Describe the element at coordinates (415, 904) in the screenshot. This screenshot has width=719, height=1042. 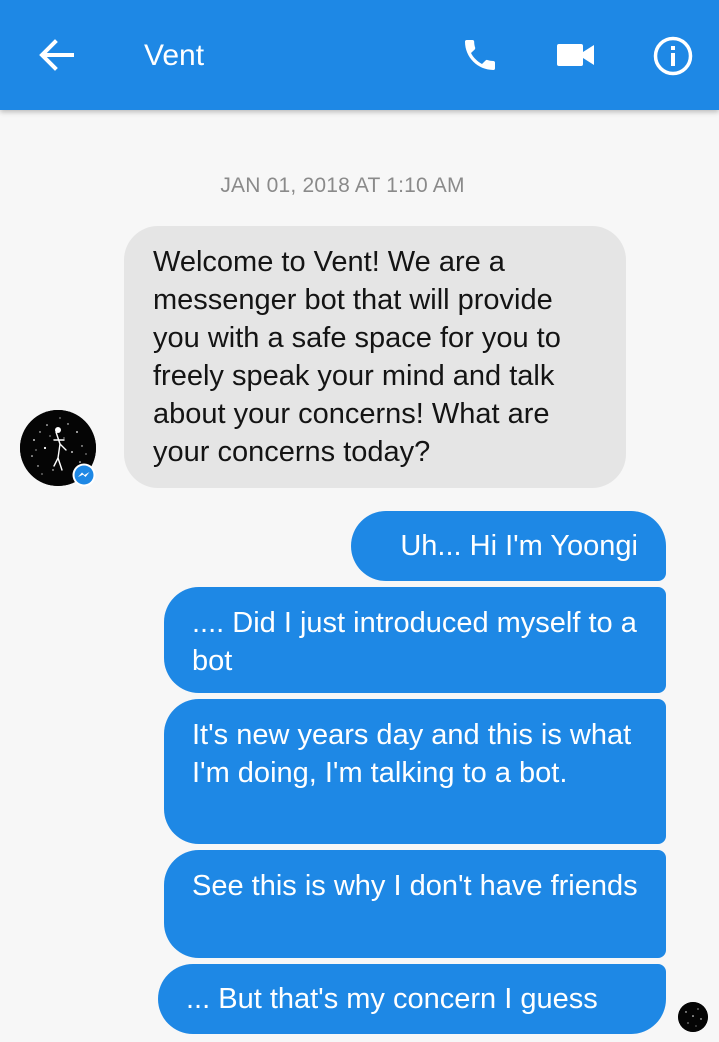
I see `outgoing-message-bubble: See this is why I don't have friends` at that location.